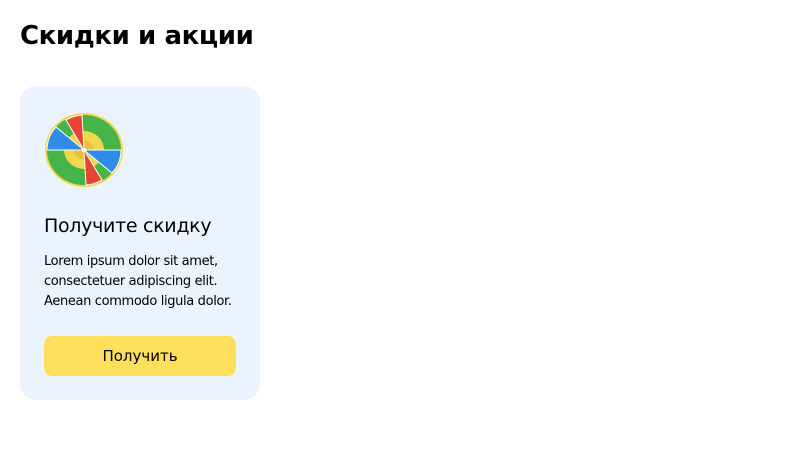 The width and height of the screenshot is (800, 450). I want to click on promo-card-description-line: consectetuer adipiscing elit., so click(131, 281).